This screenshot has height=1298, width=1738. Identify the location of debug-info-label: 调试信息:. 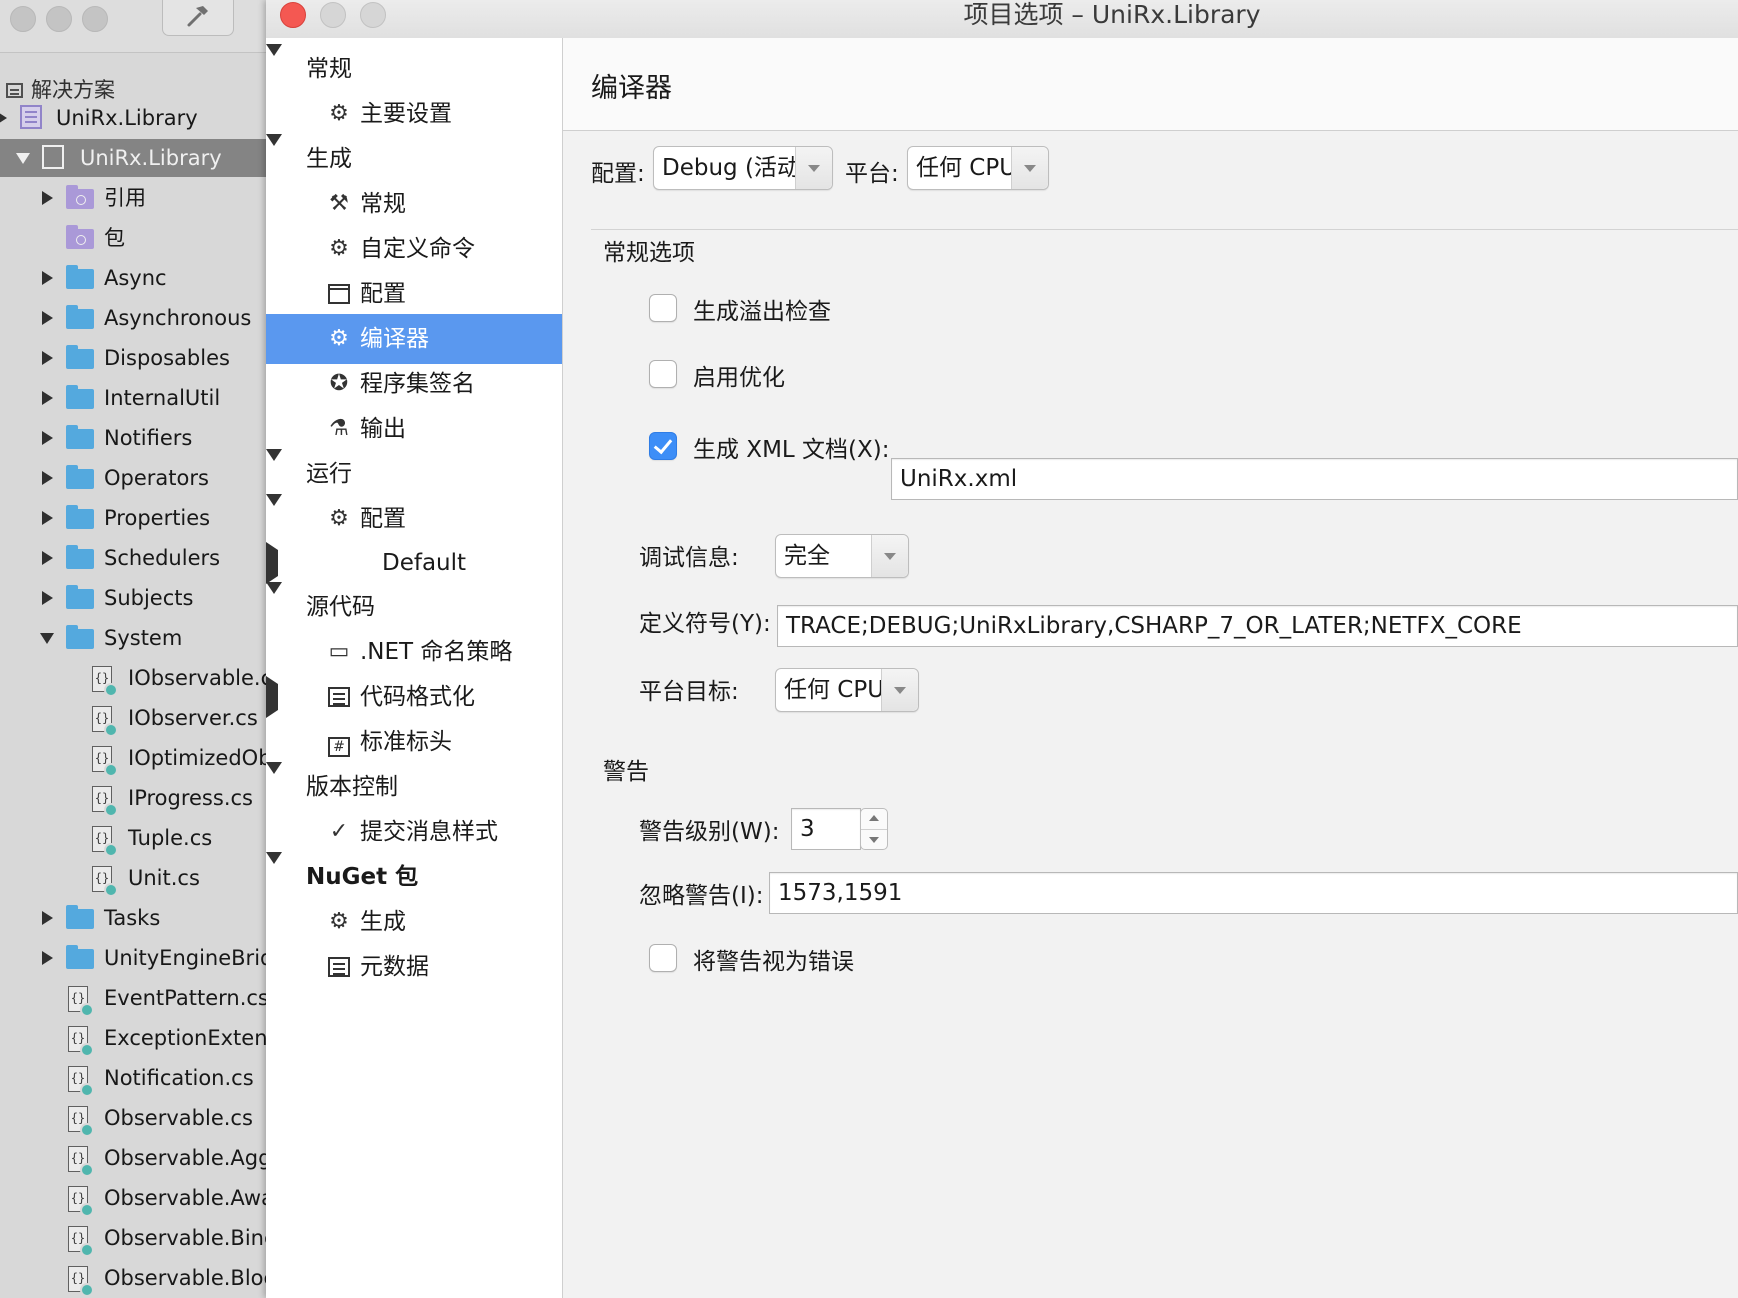
(689, 558).